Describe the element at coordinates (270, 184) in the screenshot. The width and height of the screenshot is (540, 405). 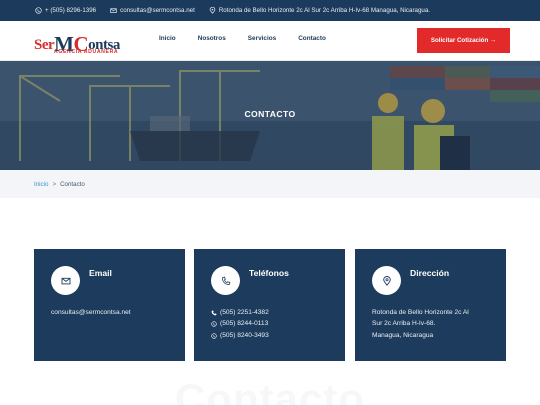
I see `breadcrumb: Inicio > Contacto` at that location.